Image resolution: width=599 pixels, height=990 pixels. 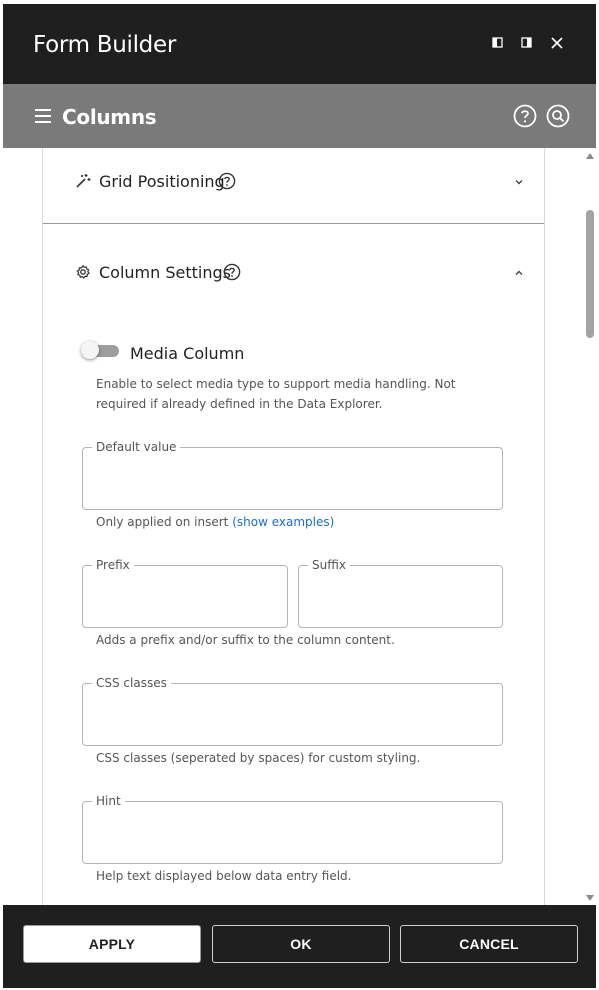 I want to click on accordion-grid-positioning: Grid Positioning, so click(x=293, y=181).